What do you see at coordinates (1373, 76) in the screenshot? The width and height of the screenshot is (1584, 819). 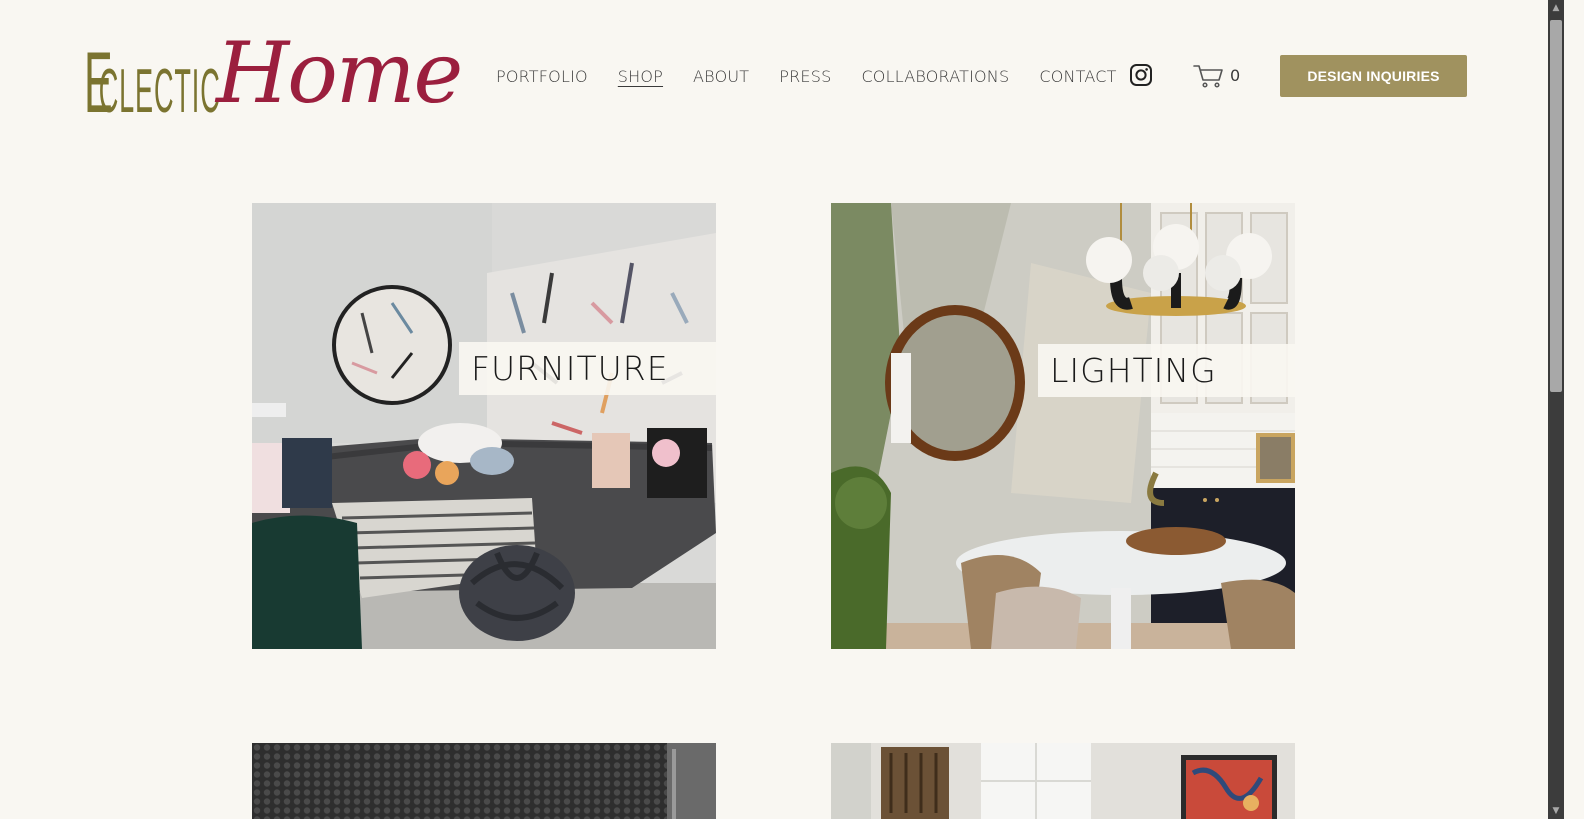 I see `design-inquiries-button: DESIGN INQUIRIES` at bounding box center [1373, 76].